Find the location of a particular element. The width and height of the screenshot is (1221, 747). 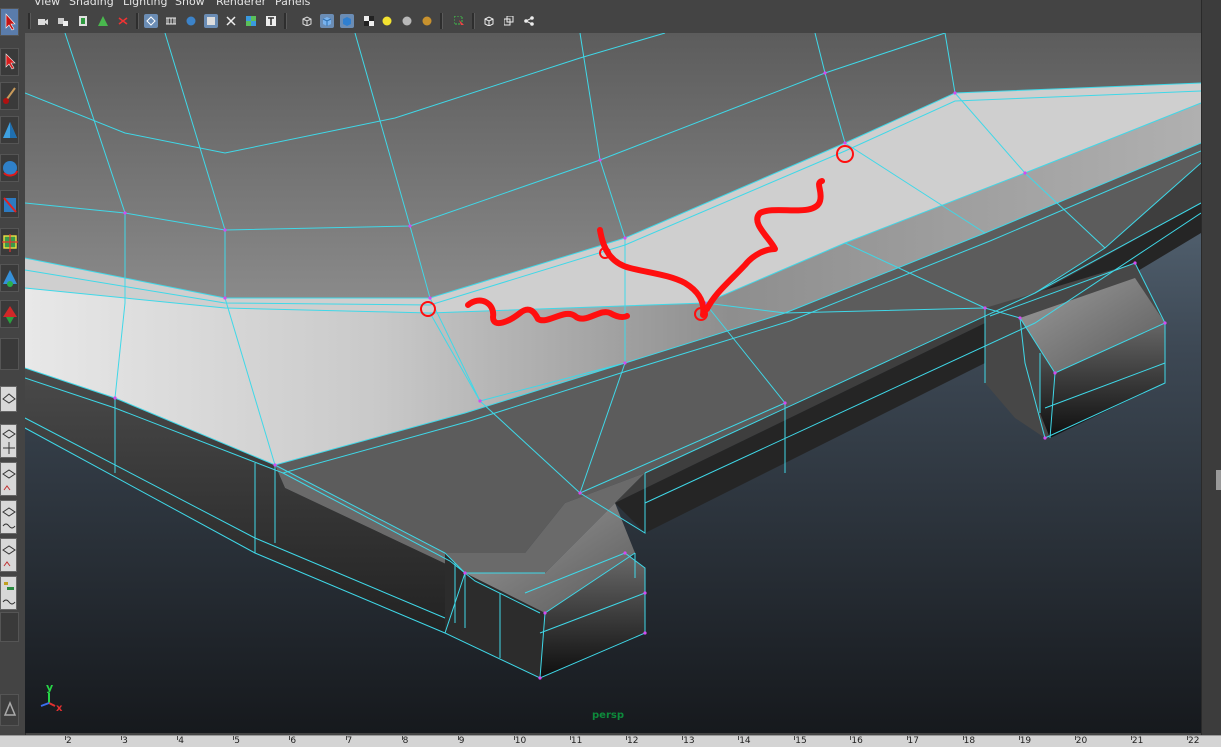

time-tick-label: 18 is located at coordinates (969, 741).